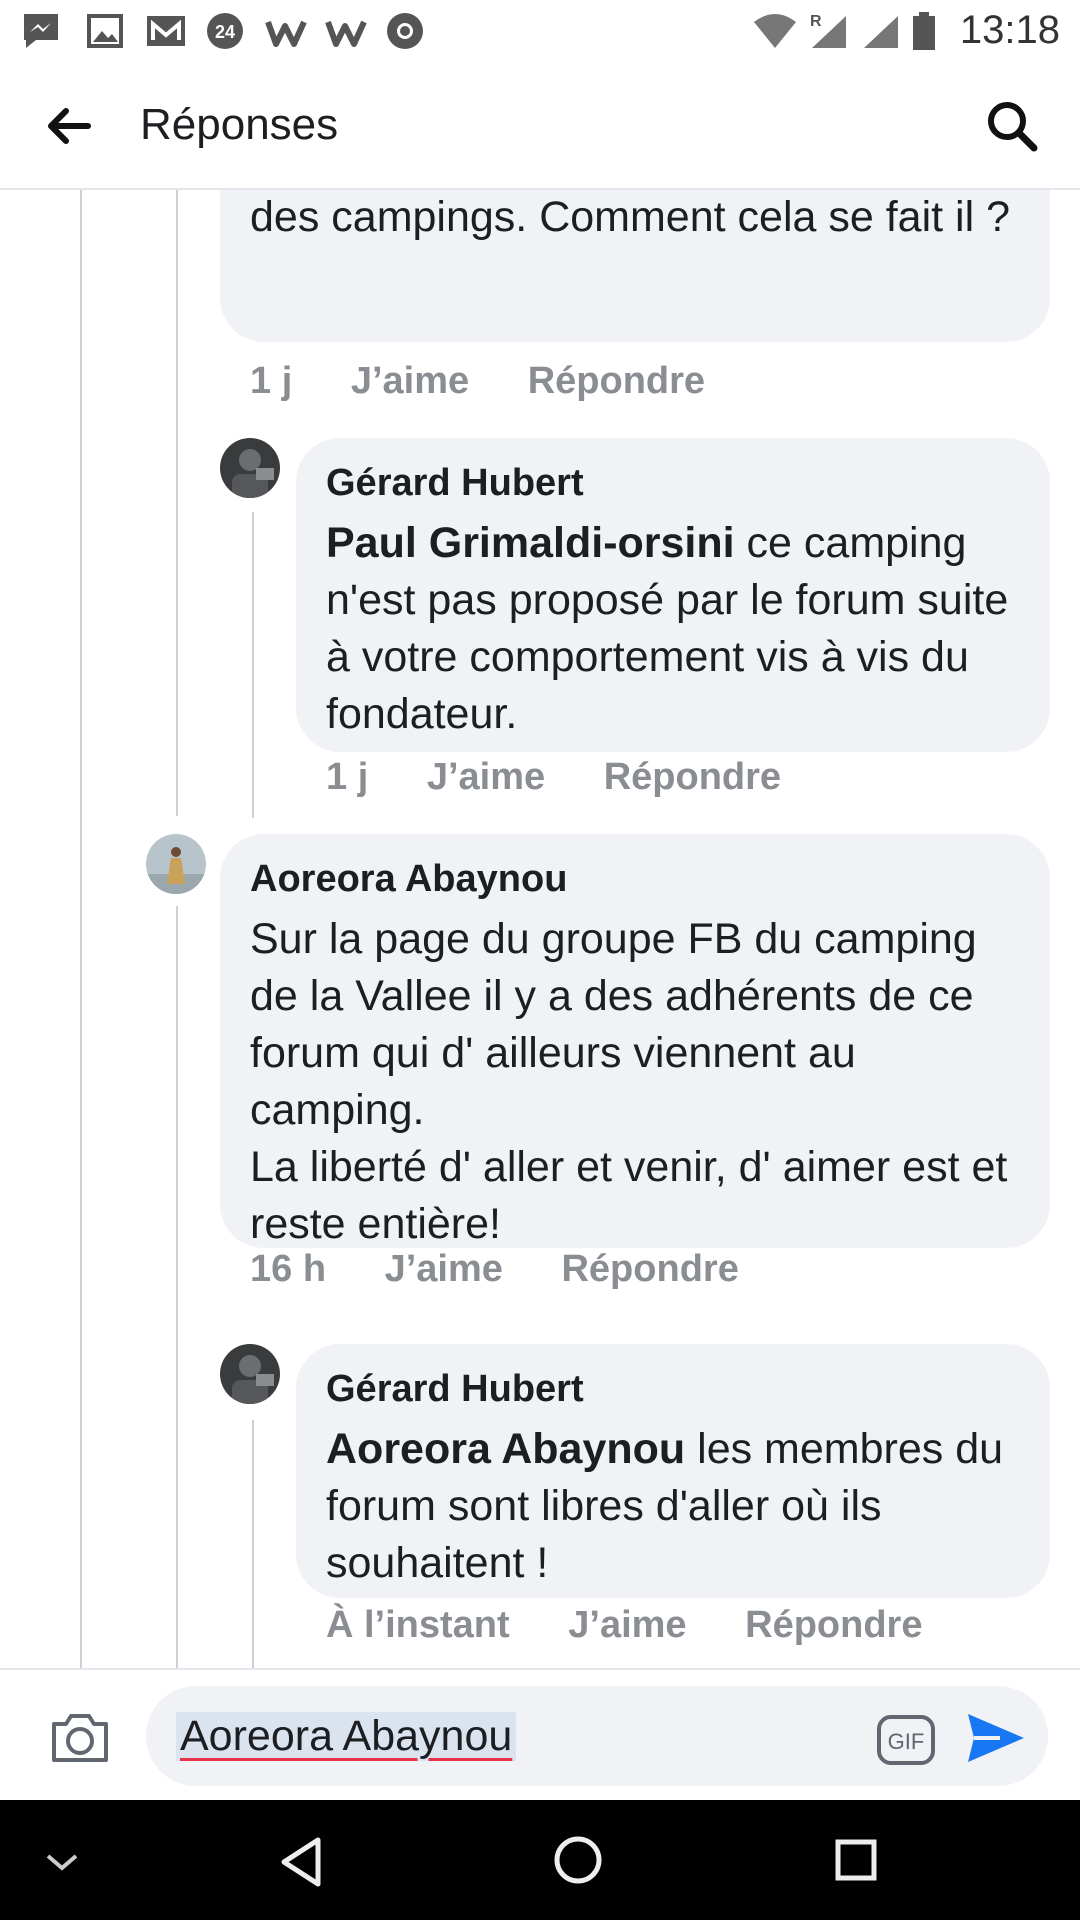  I want to click on app-header: Réponses, so click(540, 126).